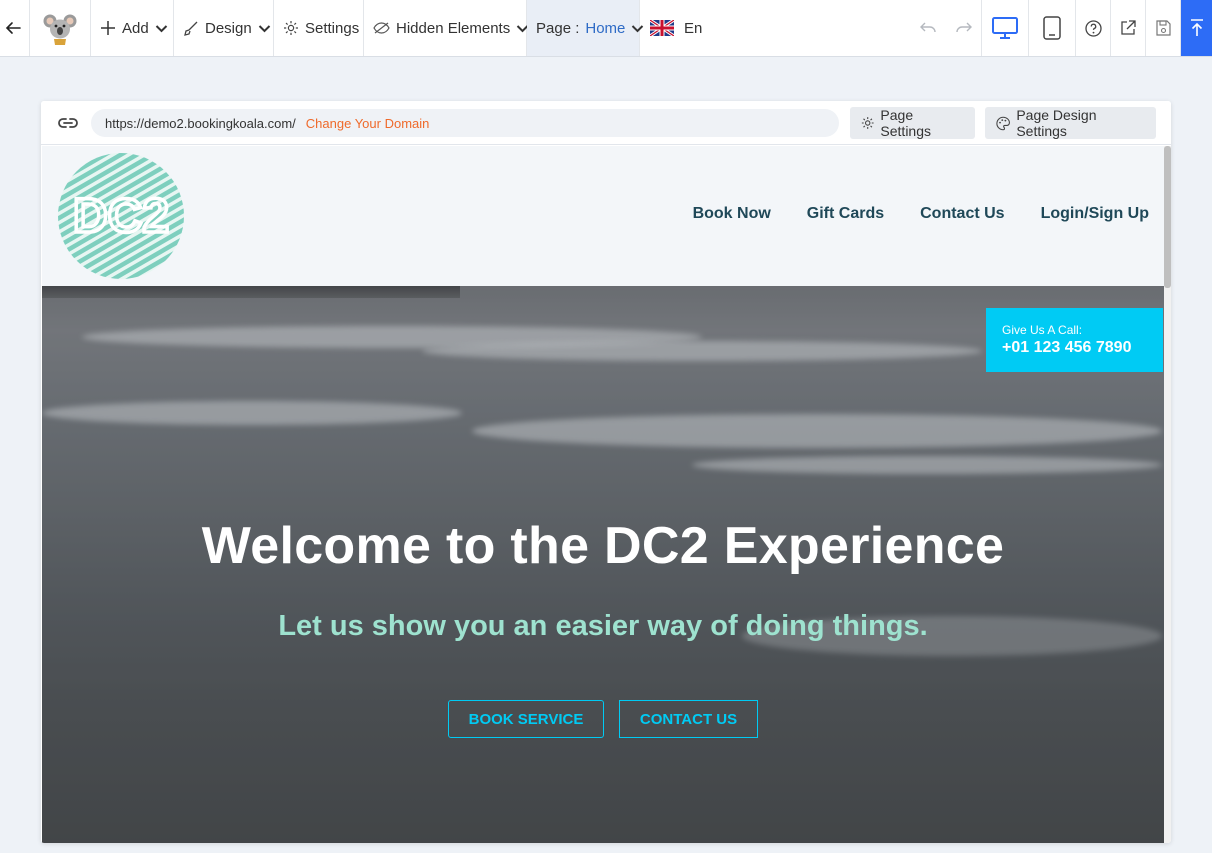 This screenshot has width=1212, height=853. Describe the element at coordinates (108, 28) in the screenshot. I see `plus-icon` at that location.